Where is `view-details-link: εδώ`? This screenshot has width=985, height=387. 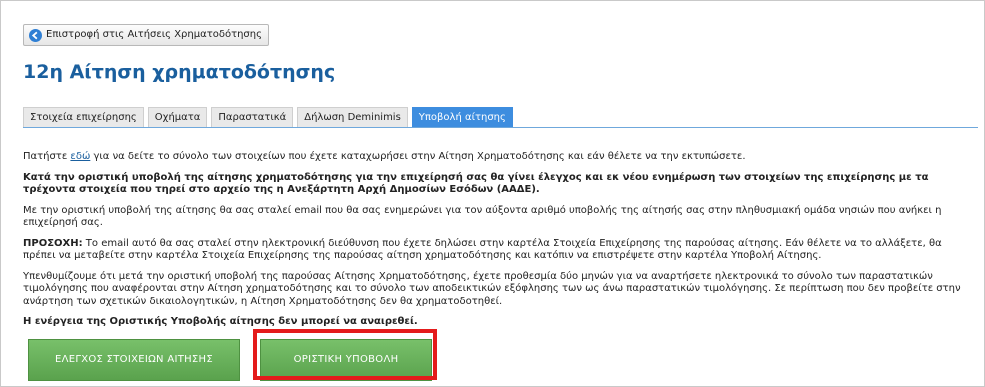 view-details-link: εδώ is located at coordinates (80, 156).